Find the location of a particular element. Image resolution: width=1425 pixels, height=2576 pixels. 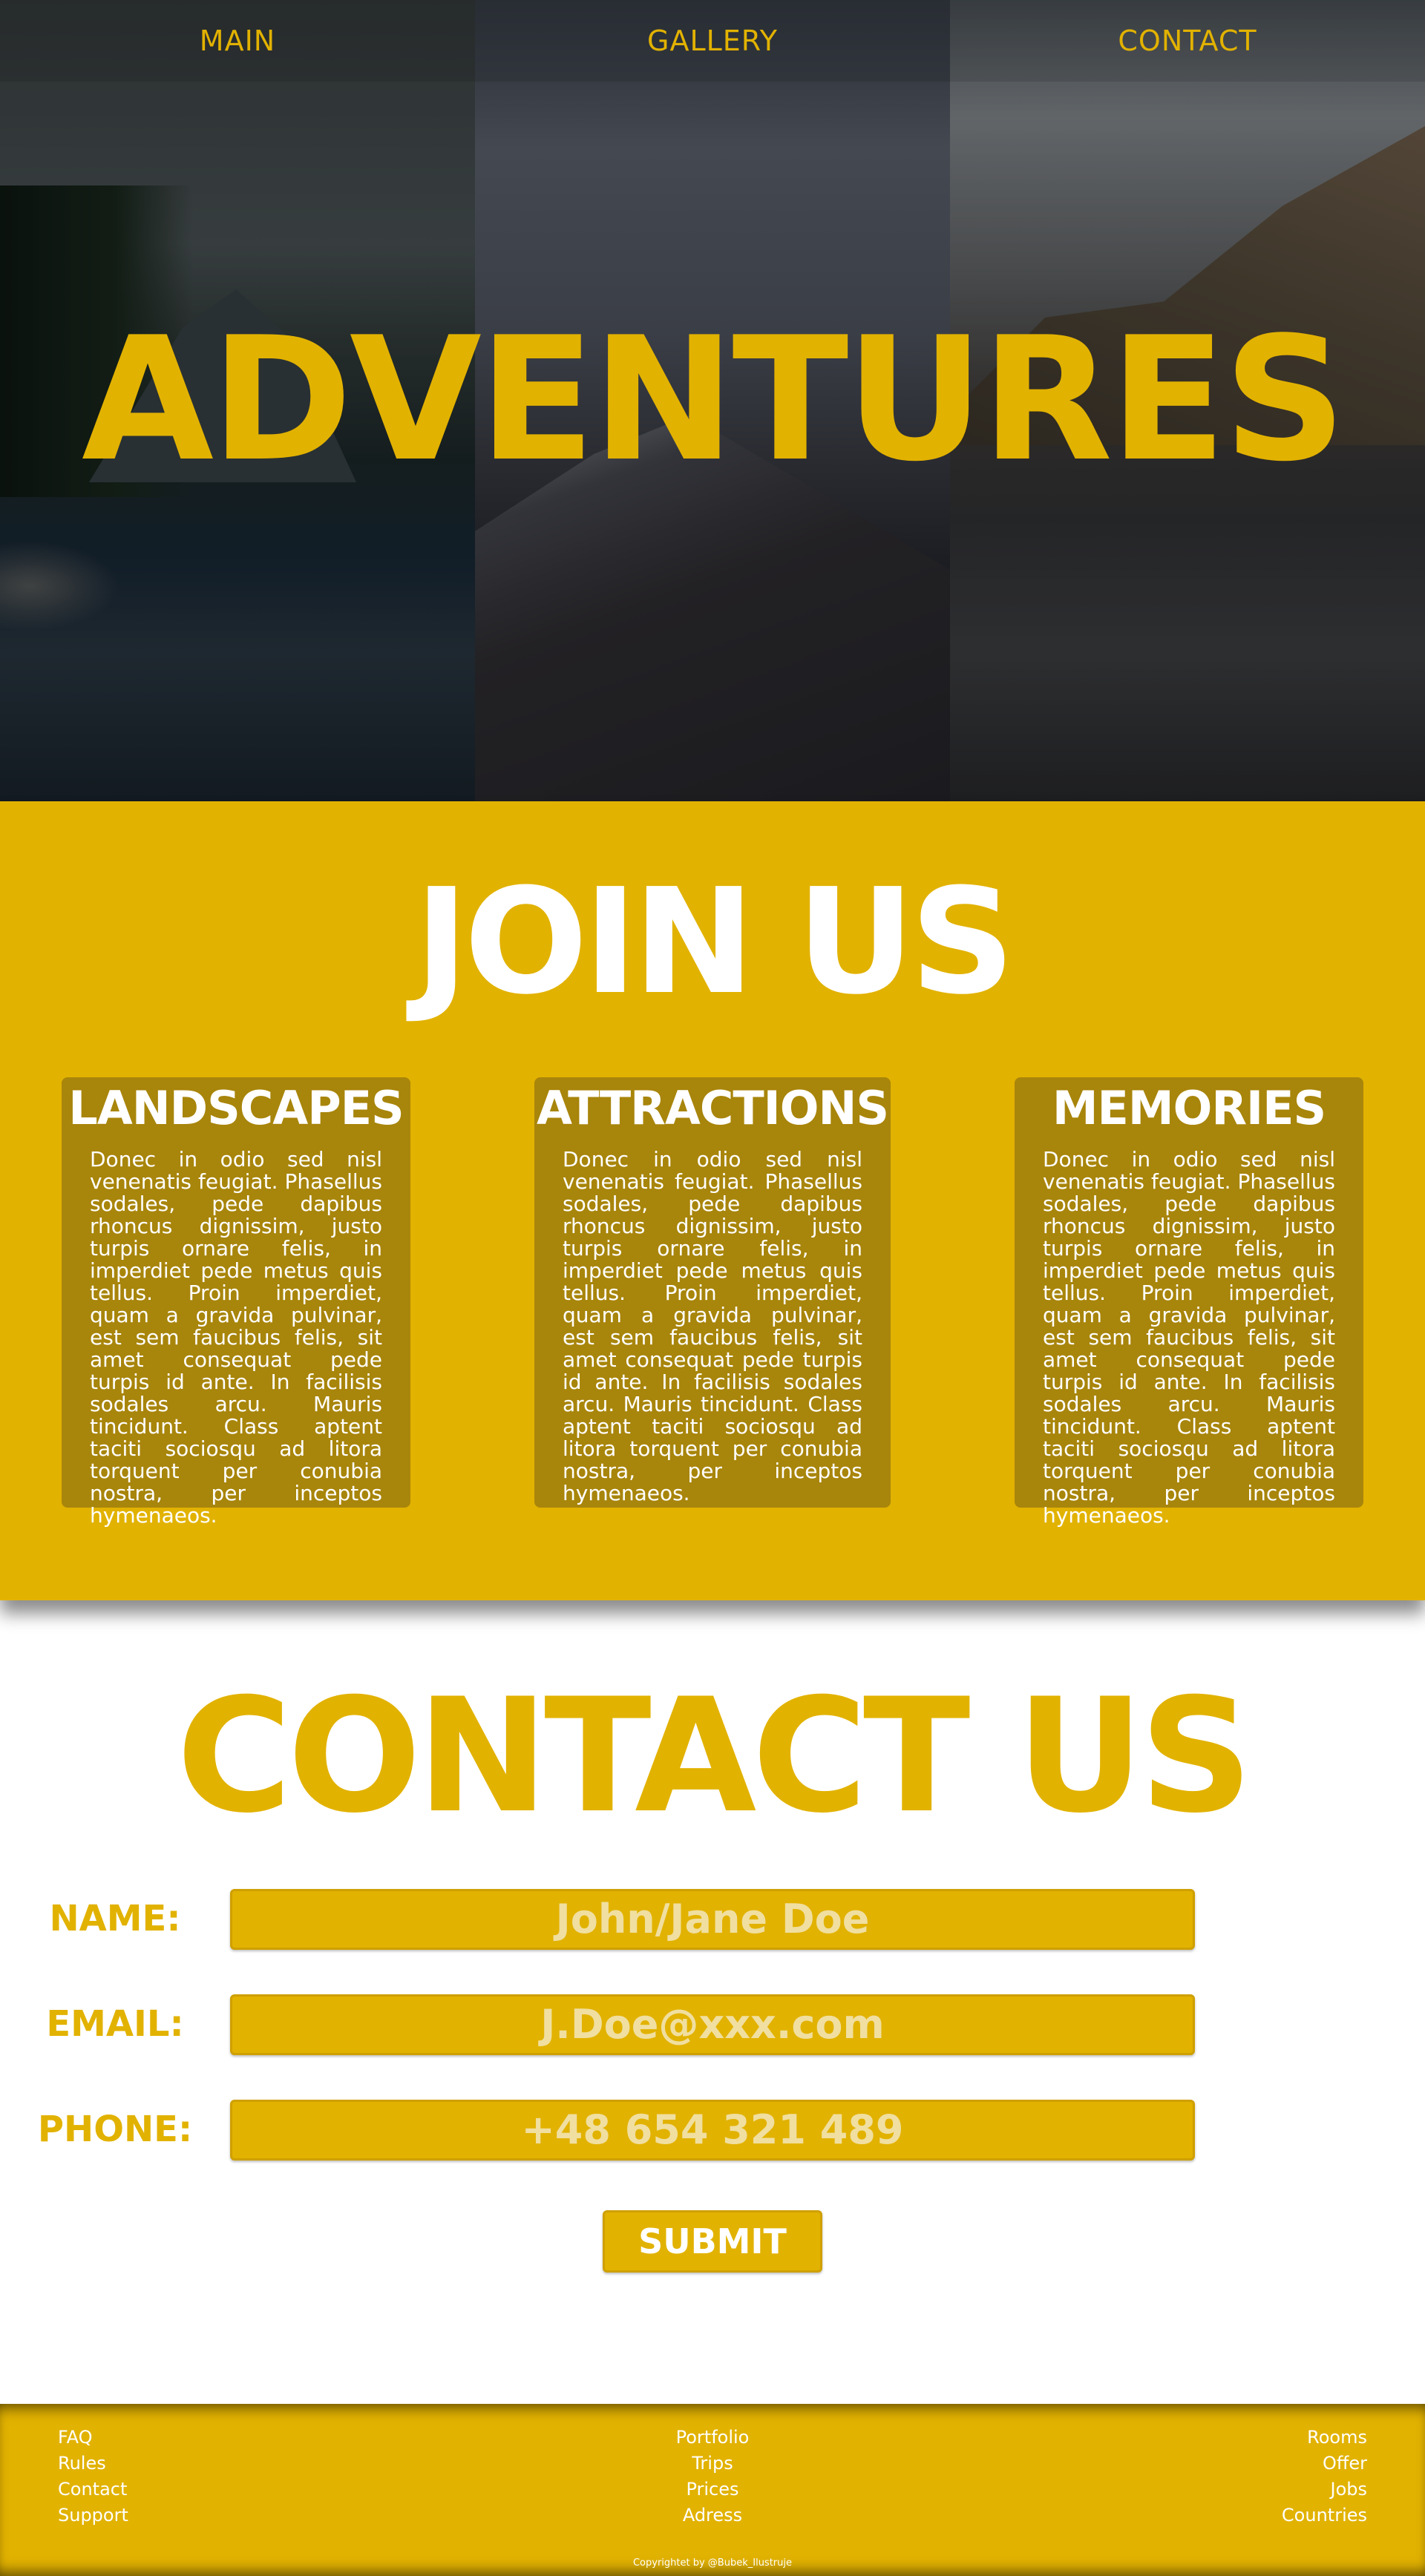

submit-button: SUBMIT is located at coordinates (712, 2241).